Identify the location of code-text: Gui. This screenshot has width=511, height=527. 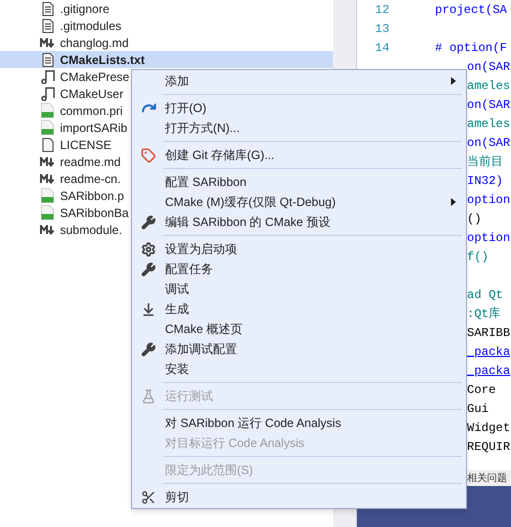
(478, 409).